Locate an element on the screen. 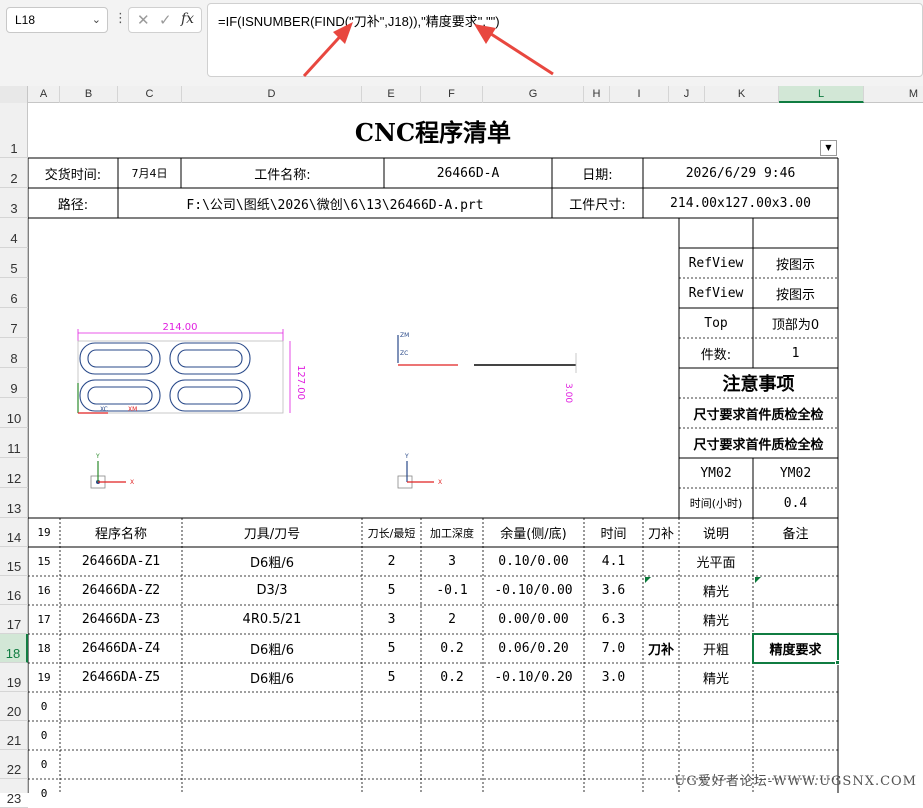 The image size is (923, 808). note-2: 尺寸要求首件质检全检 is located at coordinates (758, 445).